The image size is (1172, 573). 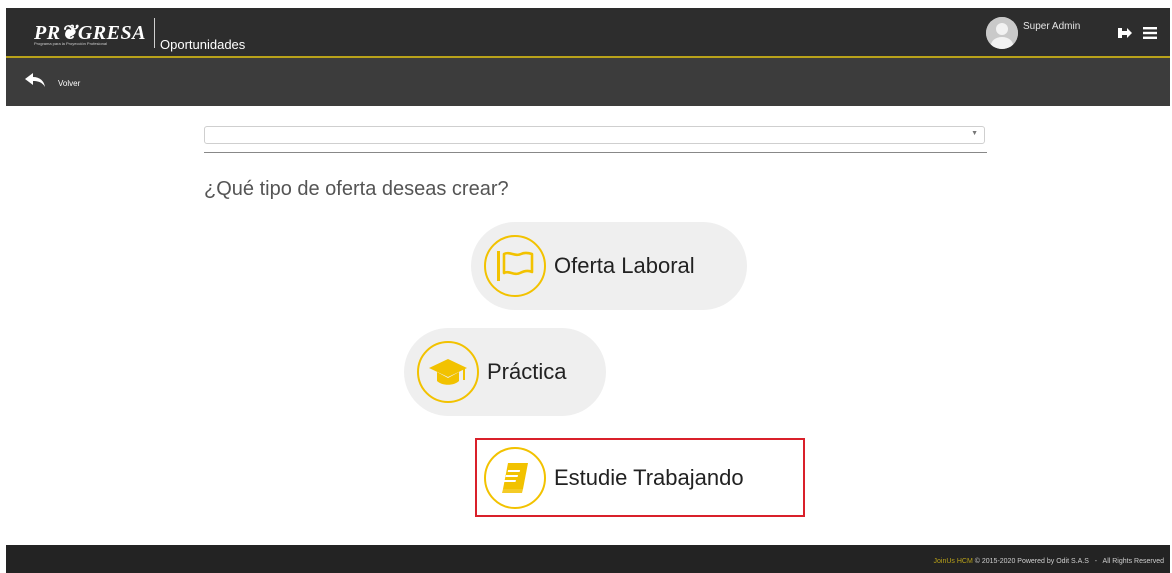 I want to click on option-estudie-trabajando: Estudie Trabajando, so click(x=637, y=478).